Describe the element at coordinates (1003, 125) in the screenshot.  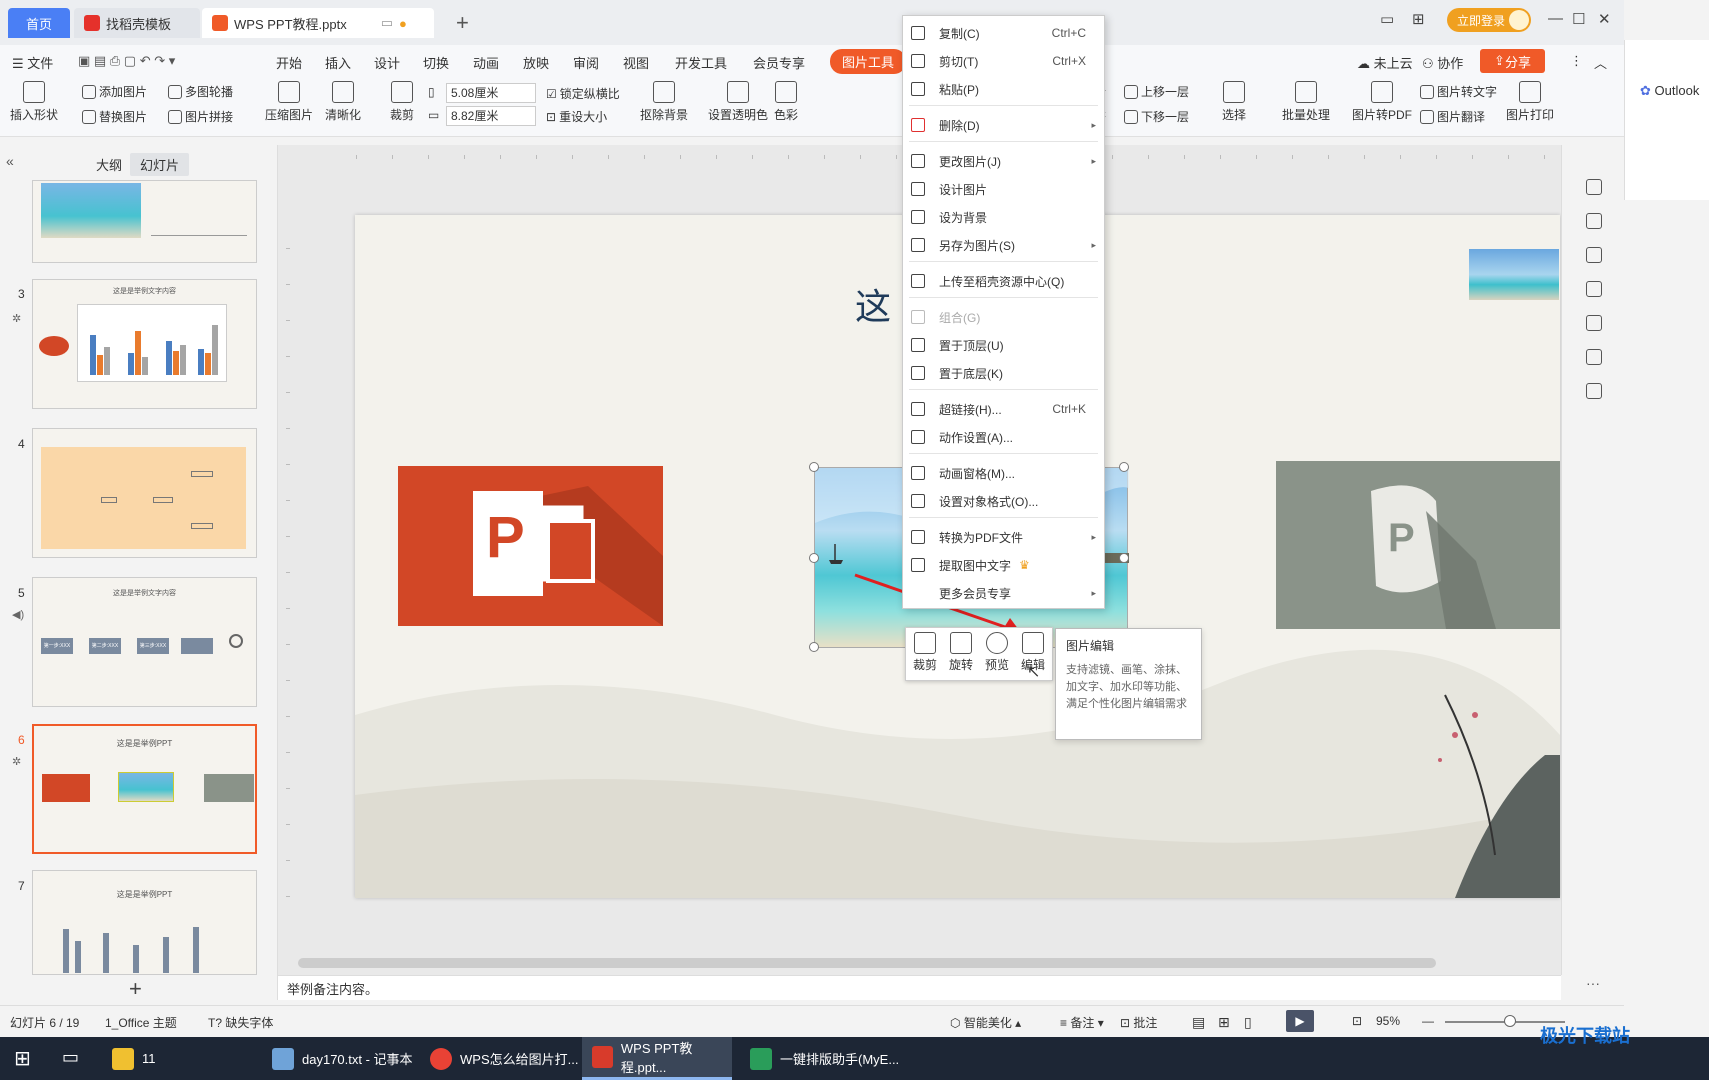
I see `ctx-delete: 删除(D) ▸` at that location.